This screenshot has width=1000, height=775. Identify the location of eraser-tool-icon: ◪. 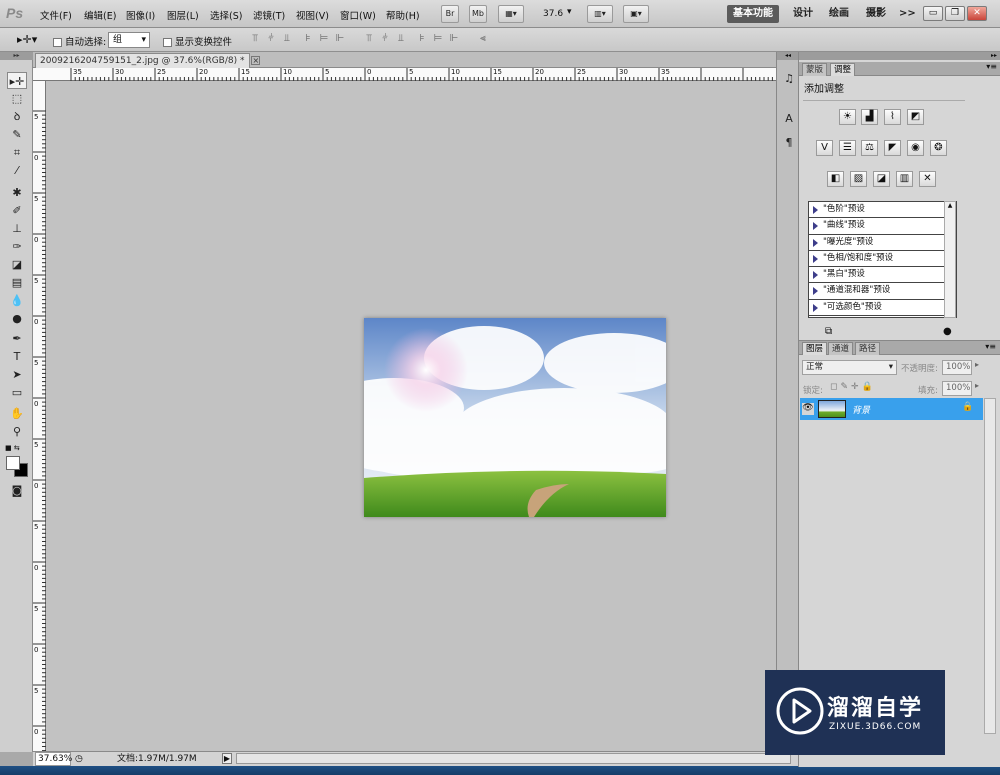
(17, 264).